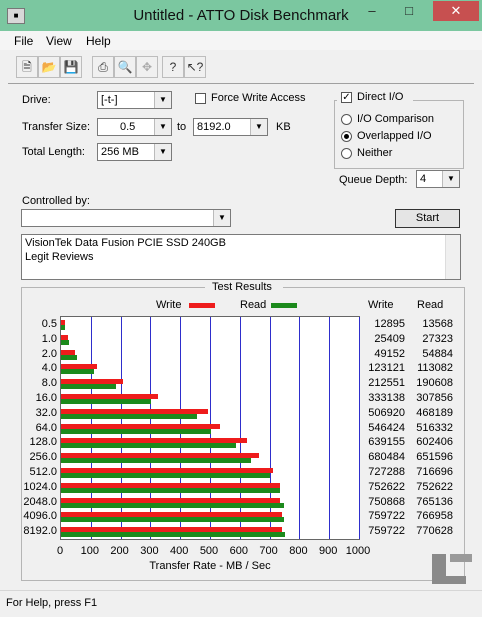 The height and width of the screenshot is (617, 482). I want to click on legend-write-swatch, so click(202, 305).